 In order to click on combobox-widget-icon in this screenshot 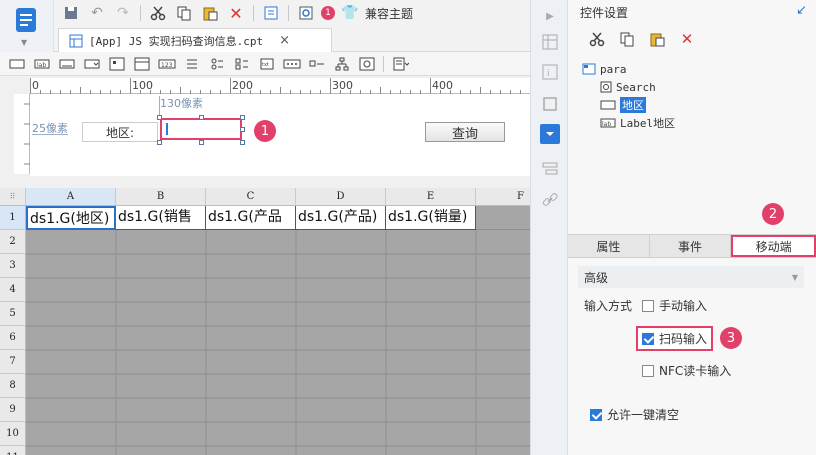, I will do `click(91, 64)`.